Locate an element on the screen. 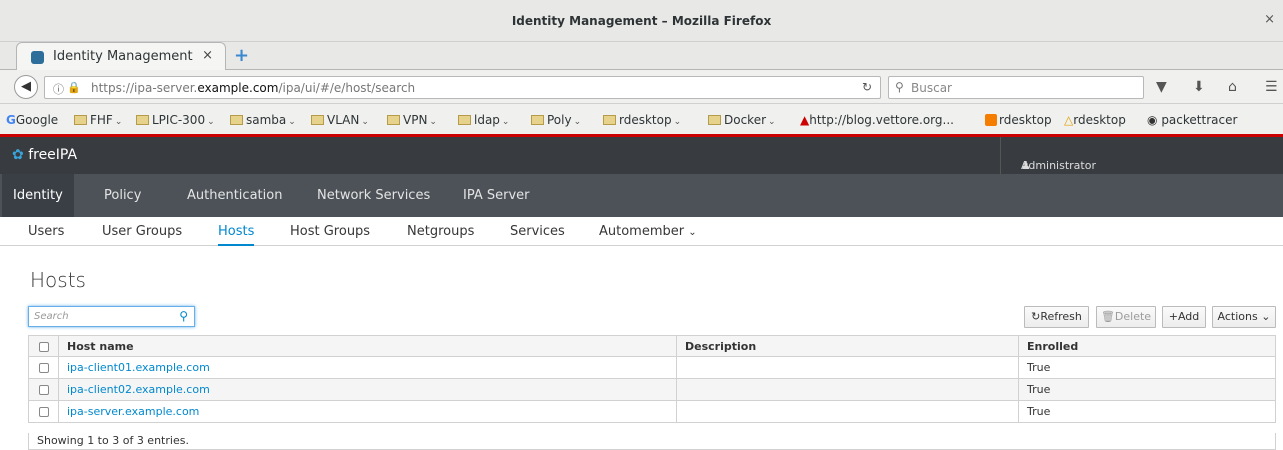 The height and width of the screenshot is (450, 1283). column-host-name: Host name is located at coordinates (367, 346).